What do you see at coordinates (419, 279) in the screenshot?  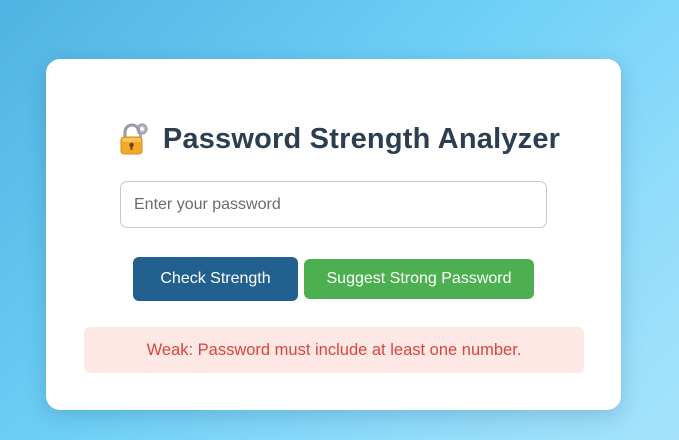 I see `suggest-password-button: Suggest Strong Password` at bounding box center [419, 279].